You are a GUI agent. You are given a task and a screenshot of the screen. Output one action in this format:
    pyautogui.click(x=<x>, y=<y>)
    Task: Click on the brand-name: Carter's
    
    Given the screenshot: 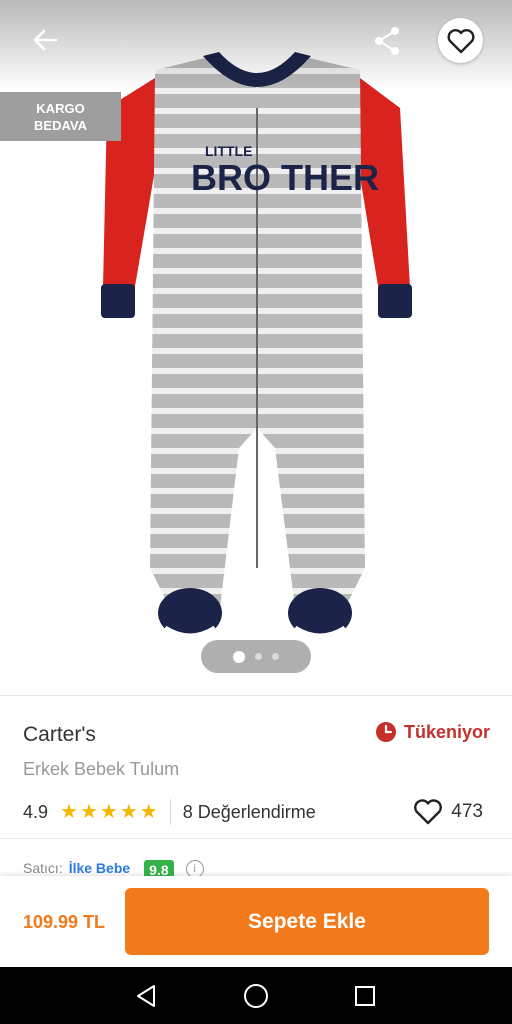 What is the action you would take?
    pyautogui.click(x=59, y=735)
    